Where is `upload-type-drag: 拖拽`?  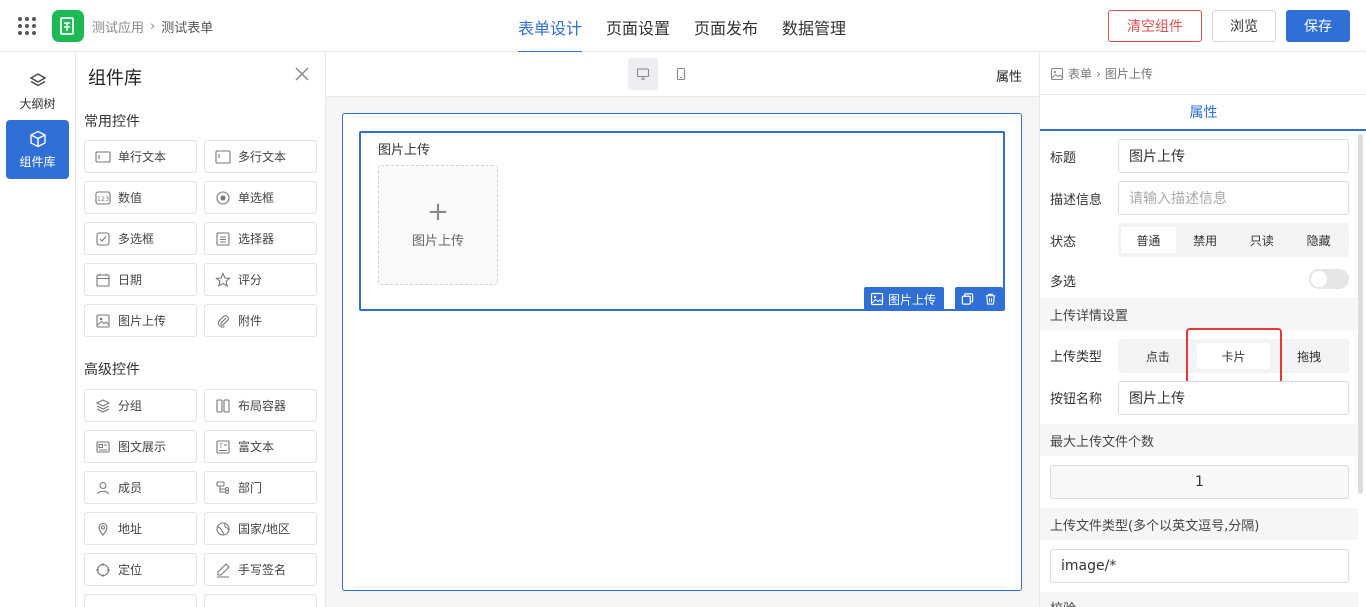
upload-type-drag: 拖拽 is located at coordinates (1309, 356).